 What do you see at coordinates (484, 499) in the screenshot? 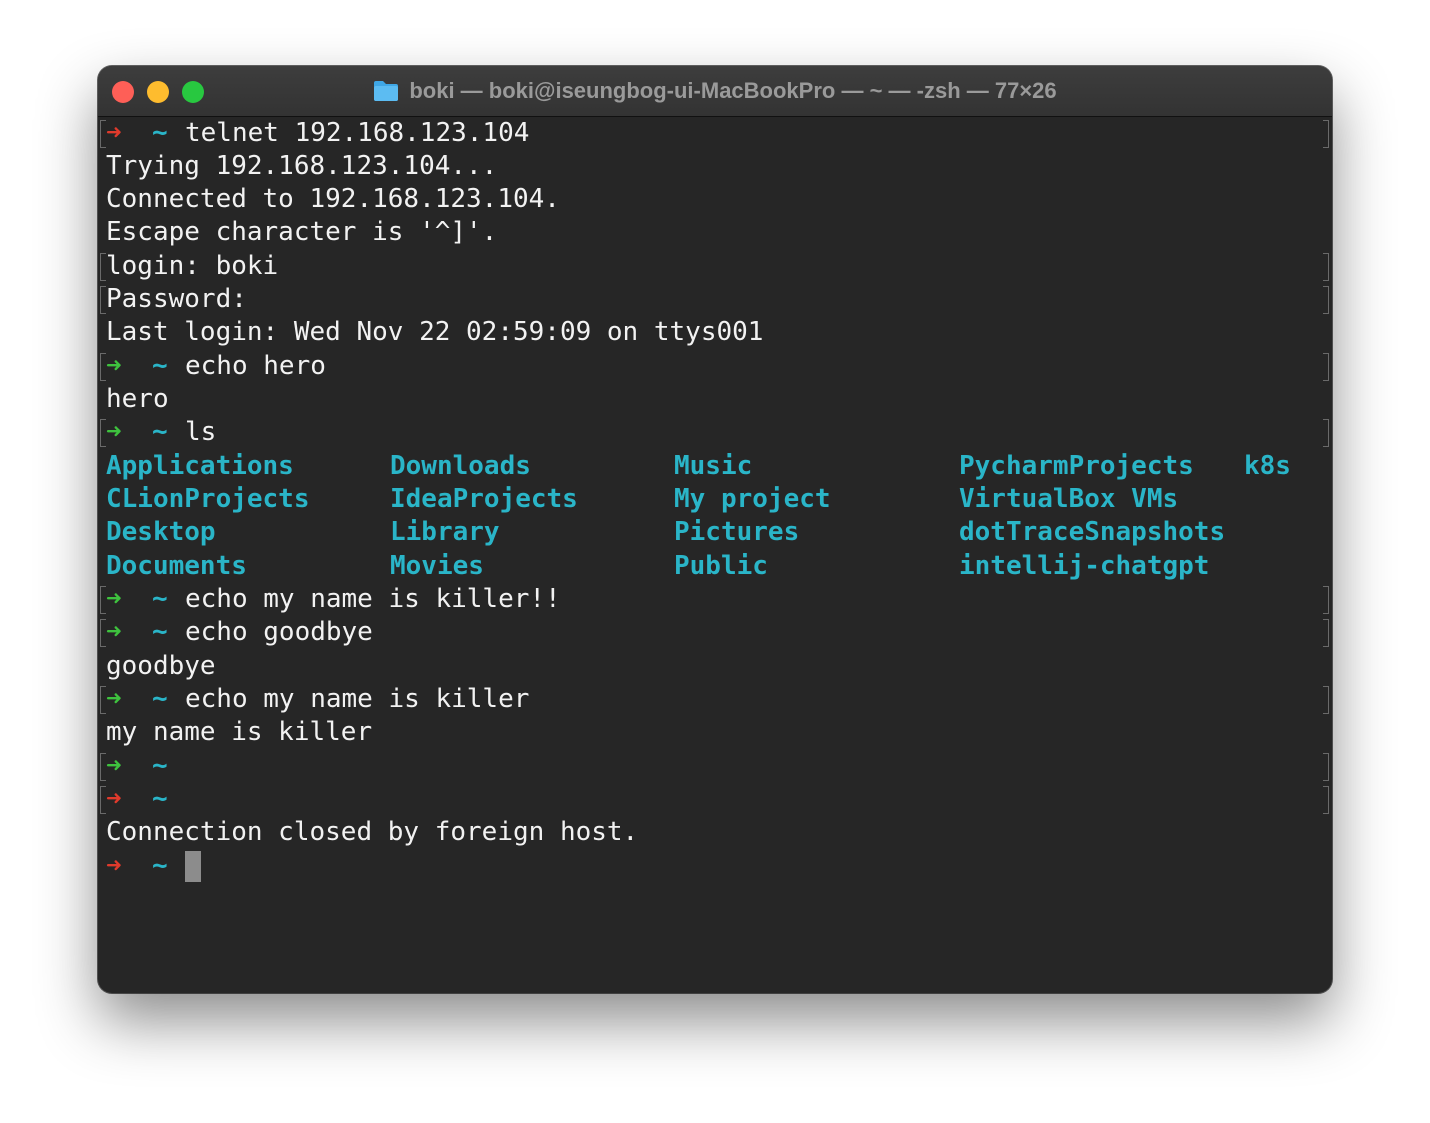
I see `dir-entry: IdeaProjects` at bounding box center [484, 499].